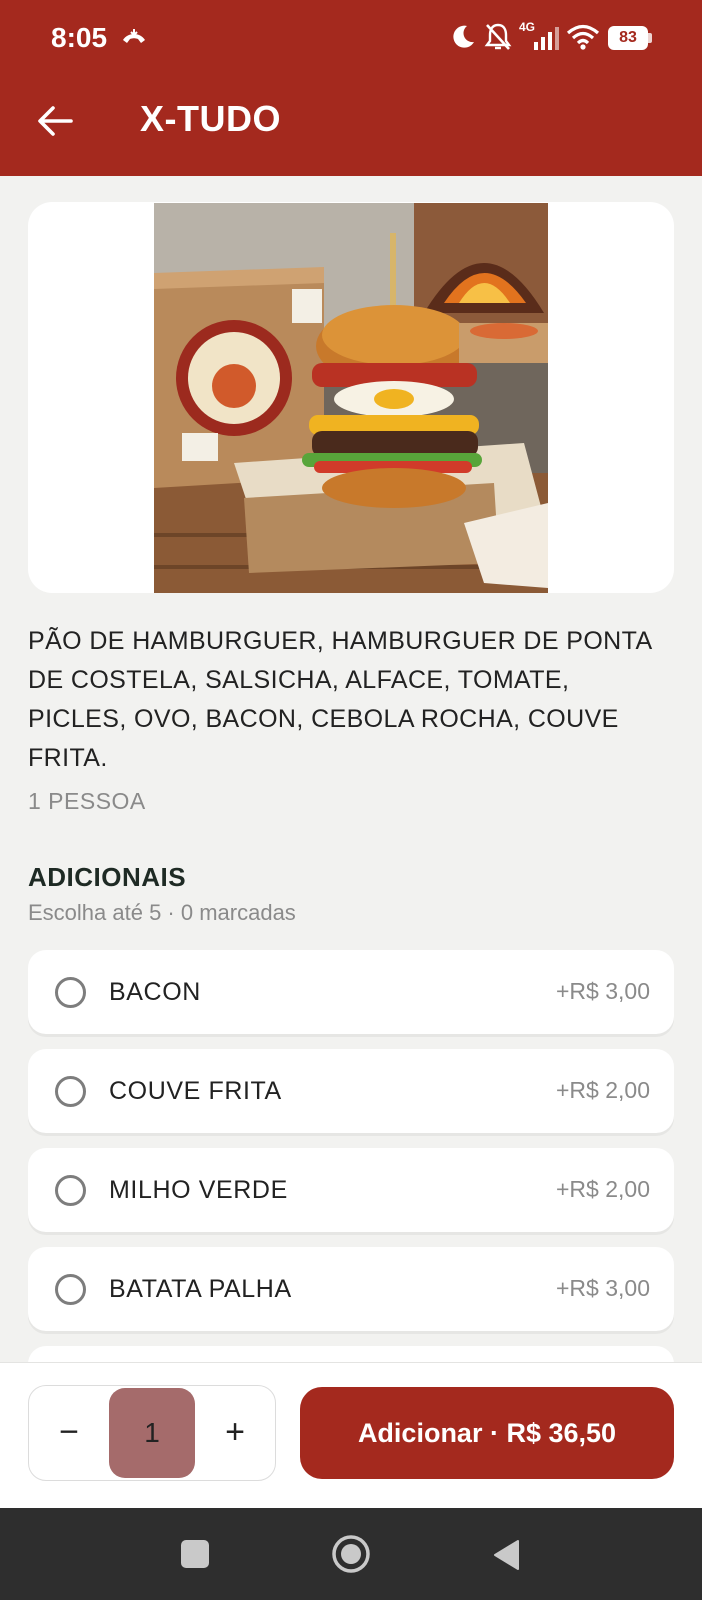 Image resolution: width=702 pixels, height=1600 pixels. What do you see at coordinates (69, 1433) in the screenshot?
I see `decrease-quantity-button: −` at bounding box center [69, 1433].